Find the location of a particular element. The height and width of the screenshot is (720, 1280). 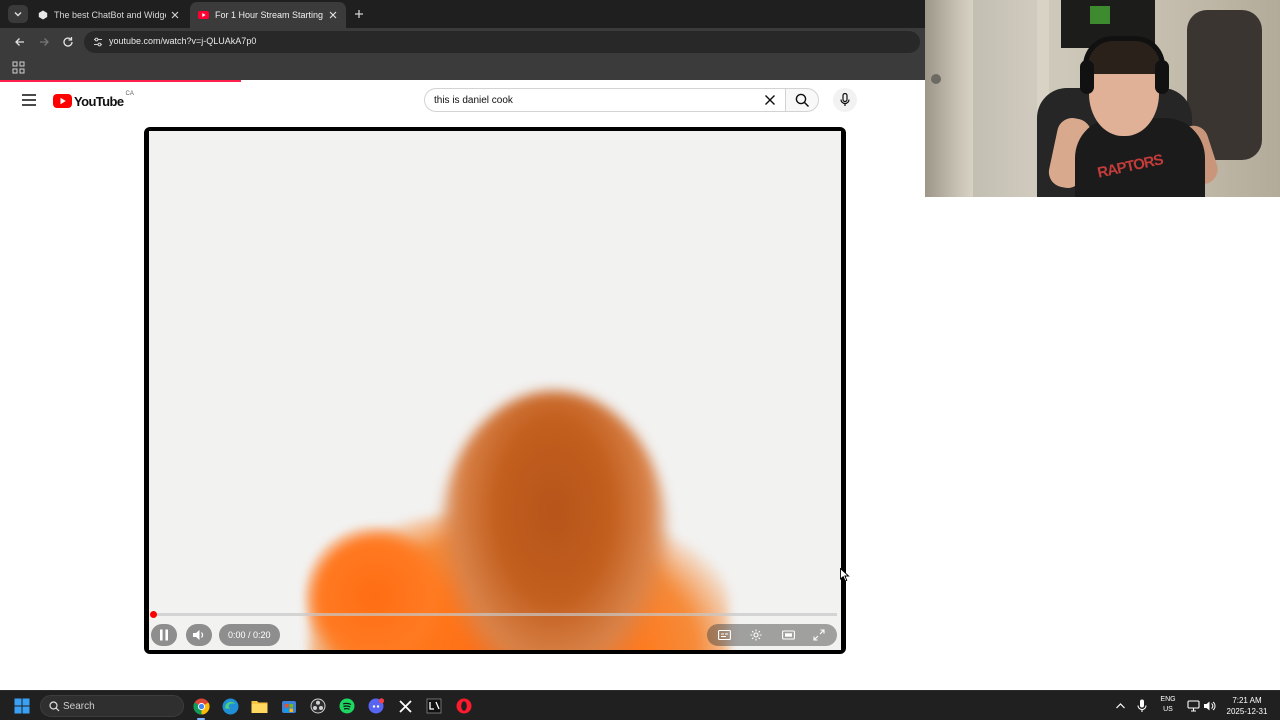

webcam-poster-graphic is located at coordinates (1100, 15).